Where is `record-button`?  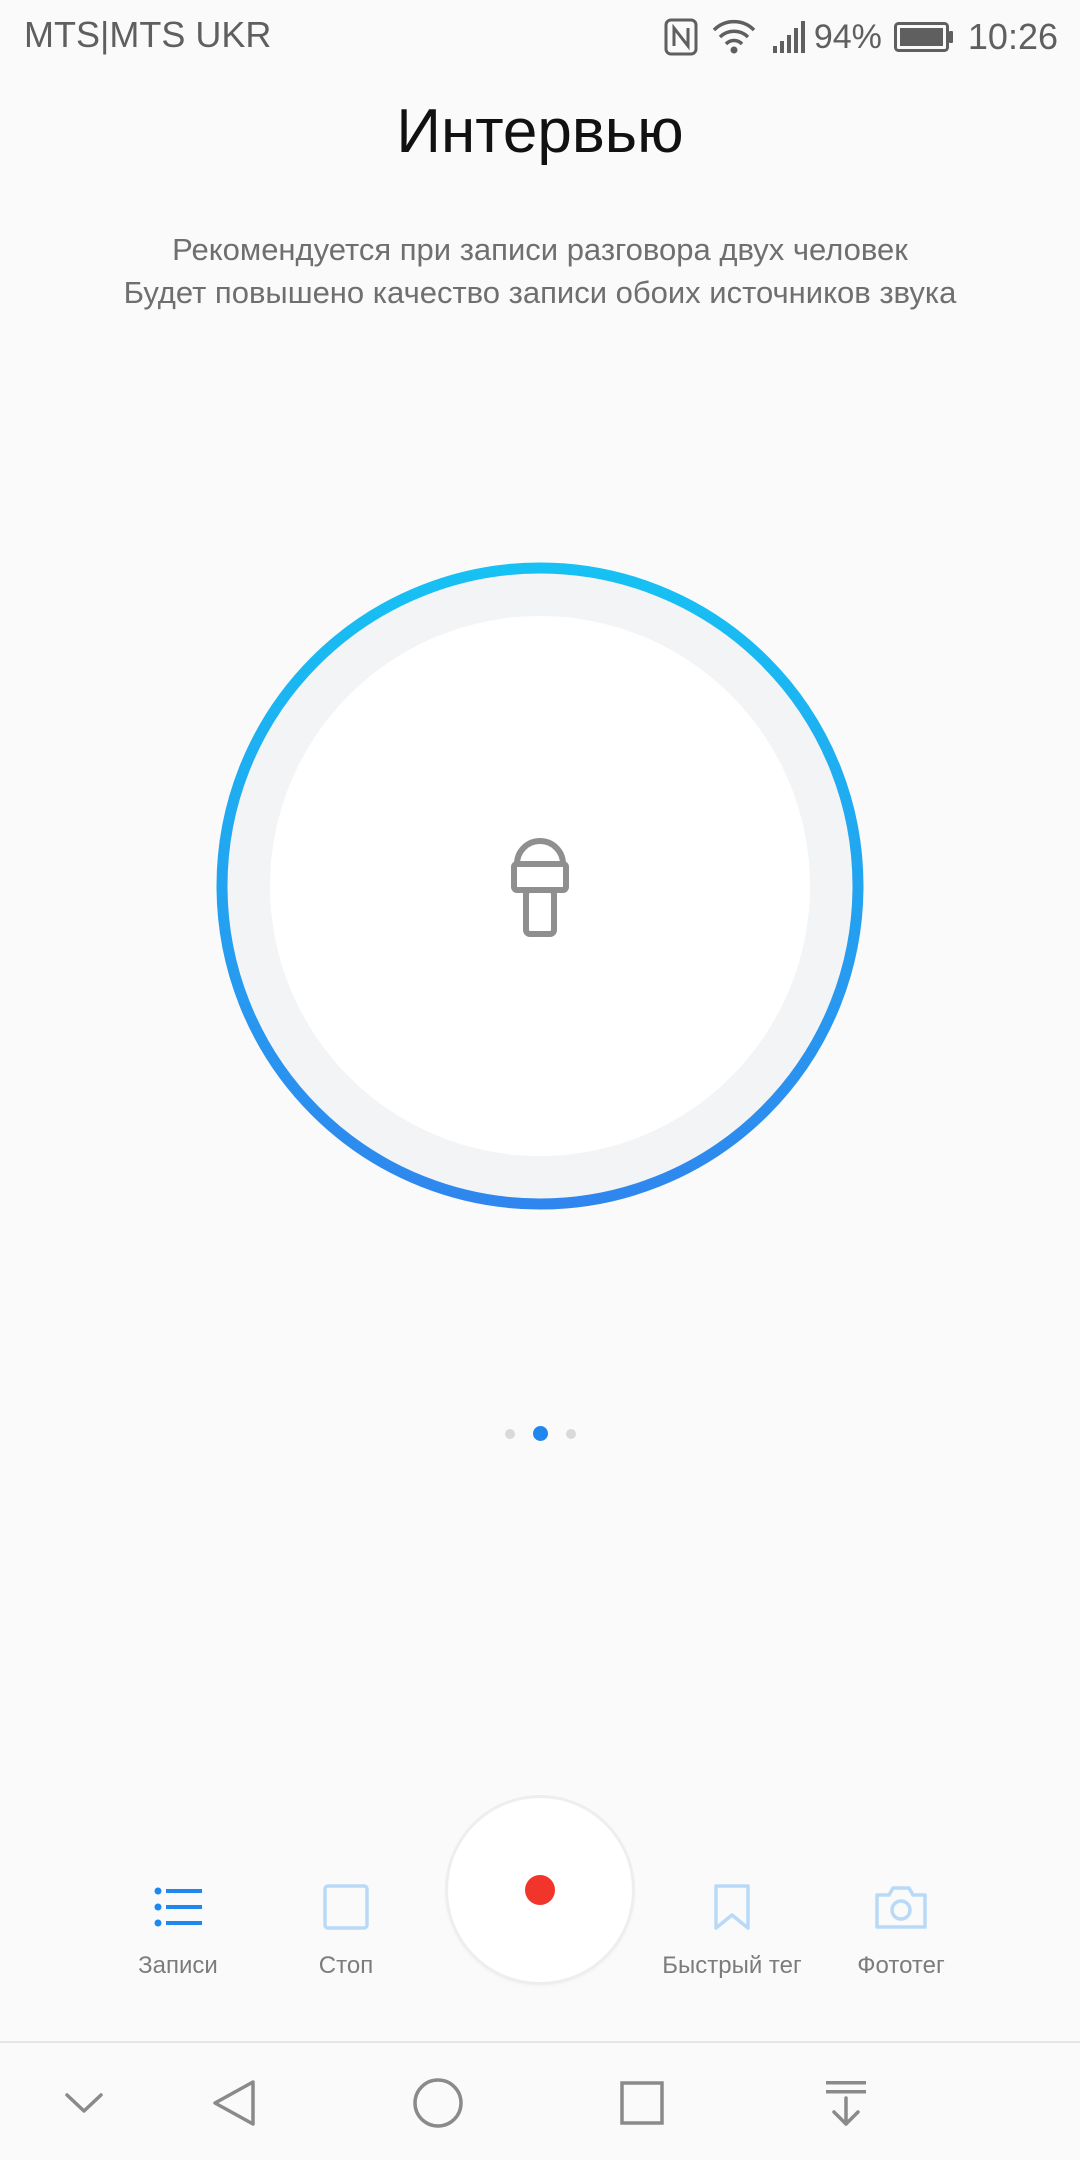 record-button is located at coordinates (540, 1890).